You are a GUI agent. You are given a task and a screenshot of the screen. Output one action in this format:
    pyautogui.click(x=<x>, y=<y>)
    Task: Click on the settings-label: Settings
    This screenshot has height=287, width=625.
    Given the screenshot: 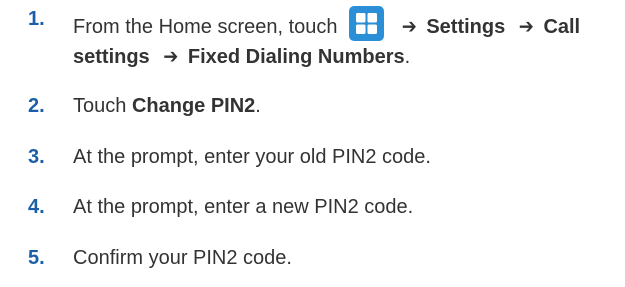 What is the action you would take?
    pyautogui.click(x=466, y=27)
    